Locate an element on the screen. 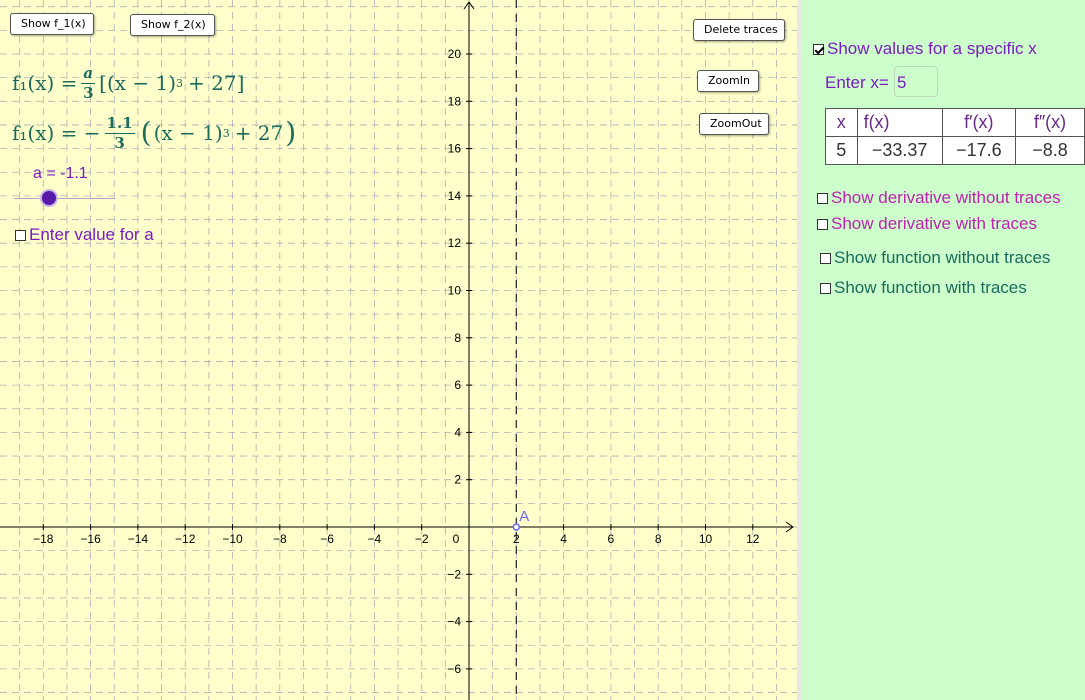 This screenshot has height=700, width=1085. enter-x-value: 5 is located at coordinates (902, 82).